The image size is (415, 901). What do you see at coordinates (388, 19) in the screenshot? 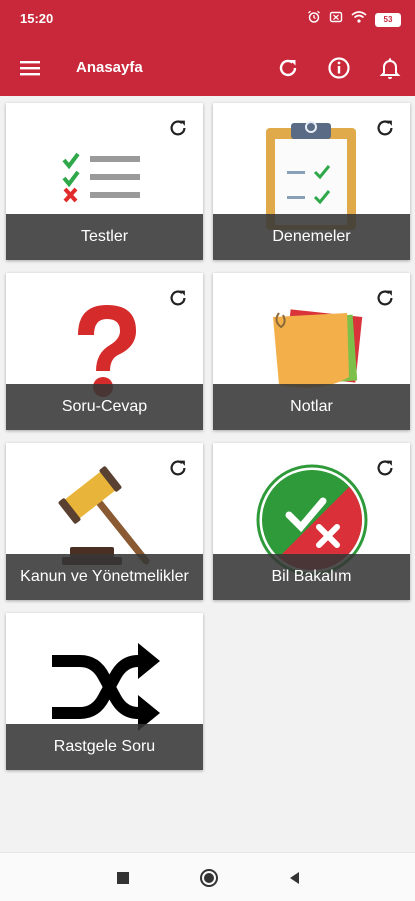
I see `battery-icon: 53` at bounding box center [388, 19].